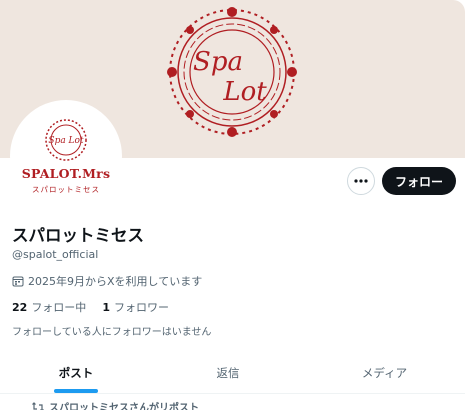 This screenshot has width=465, height=410. Describe the element at coordinates (38, 405) in the screenshot. I see `repost-icon` at that location.